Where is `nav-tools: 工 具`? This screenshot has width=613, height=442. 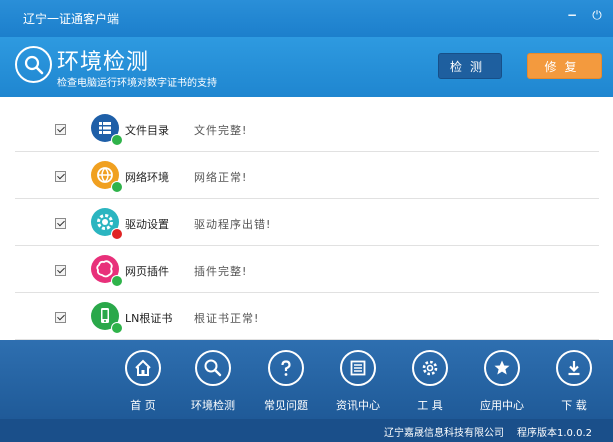 nav-tools: 工 具 is located at coordinates (430, 383).